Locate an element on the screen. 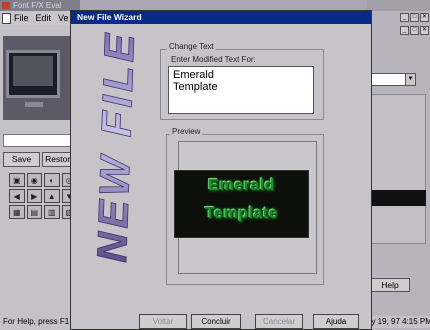 This screenshot has width=430, height=330. preview-text-line-1: Emerald is located at coordinates (241, 185).